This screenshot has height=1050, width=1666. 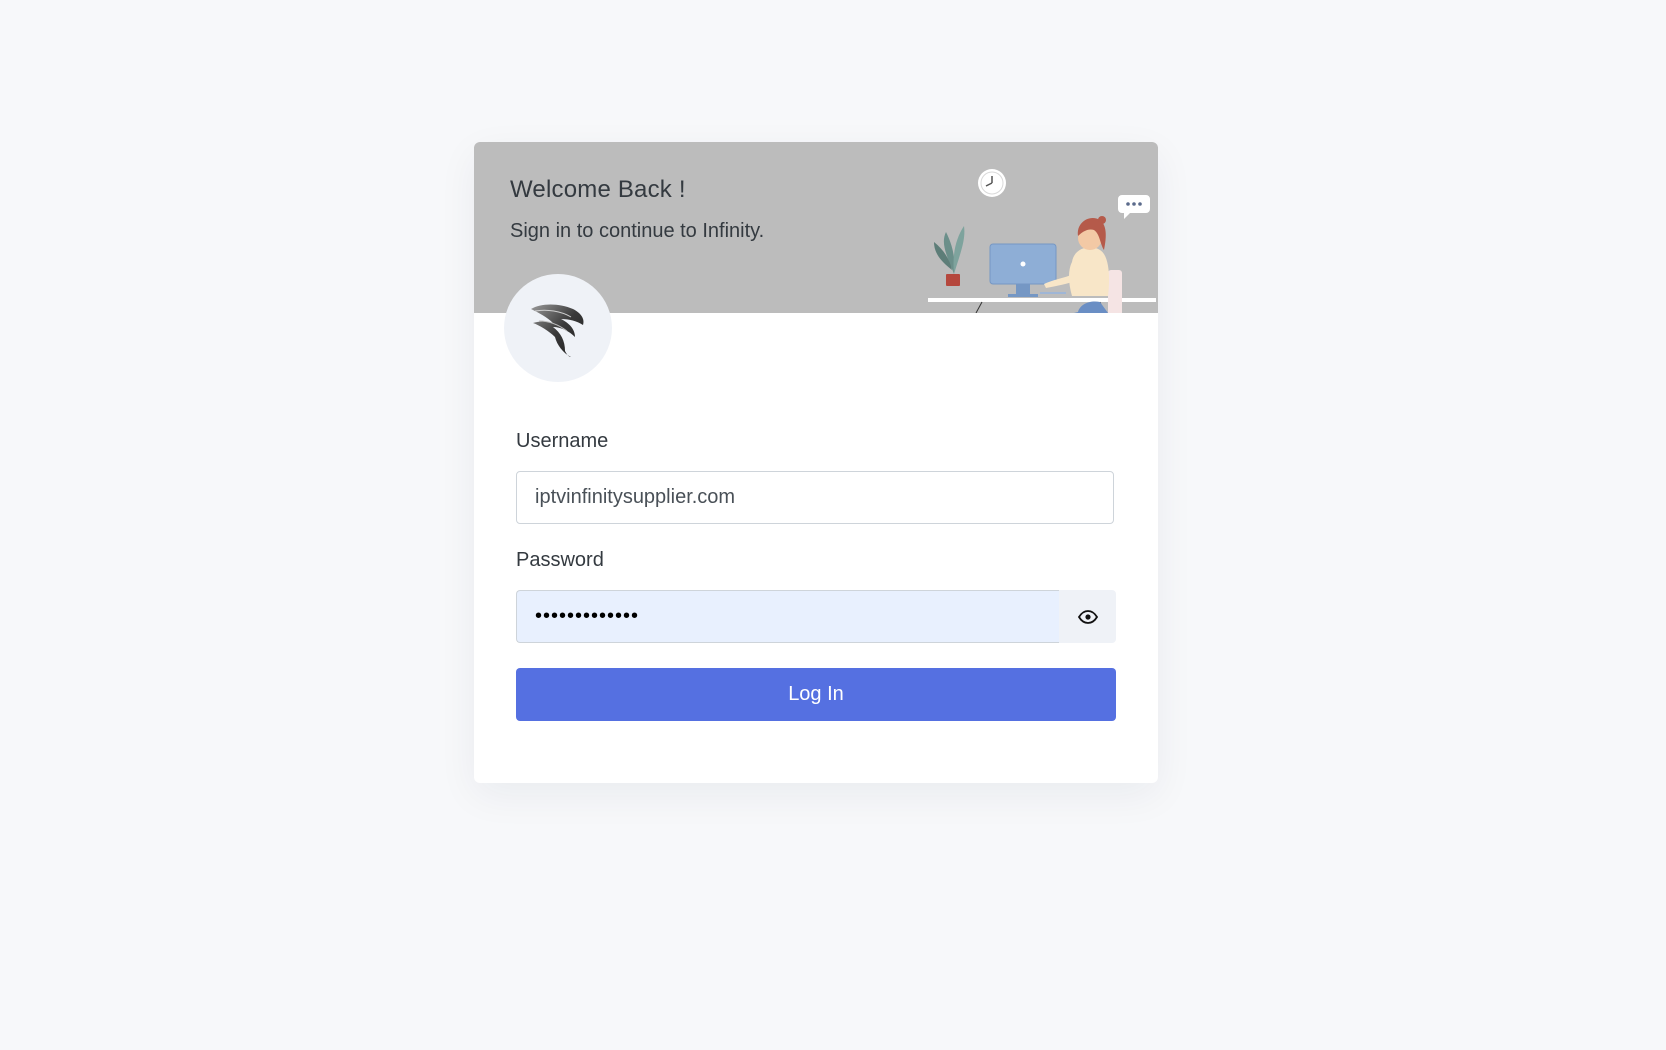 I want to click on login-button: Log In, so click(x=816, y=694).